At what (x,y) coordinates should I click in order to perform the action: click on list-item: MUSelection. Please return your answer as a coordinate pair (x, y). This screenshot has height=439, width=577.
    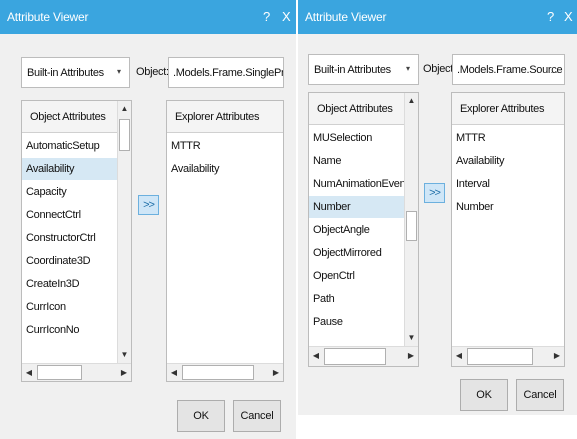
    Looking at the image, I should click on (356, 138).